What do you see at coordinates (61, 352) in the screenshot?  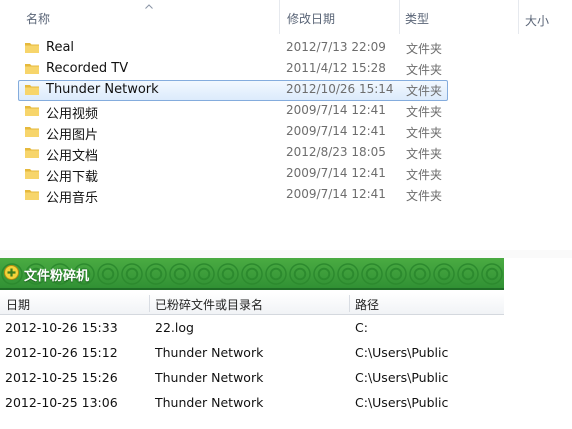 I see `shred-date: 2012-10-26 15:12` at bounding box center [61, 352].